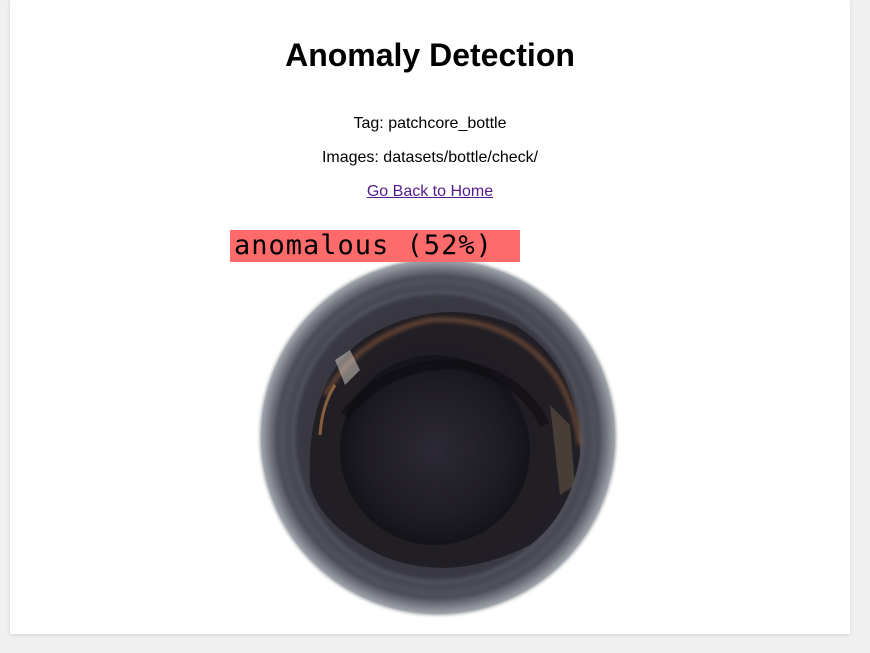  I want to click on go-back-home-link: Go Back to Home, so click(430, 191).